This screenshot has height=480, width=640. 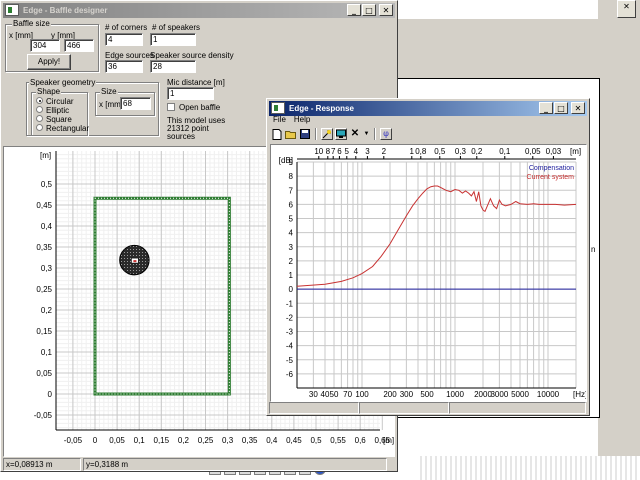 I want to click on star-icon, so click(x=327, y=134).